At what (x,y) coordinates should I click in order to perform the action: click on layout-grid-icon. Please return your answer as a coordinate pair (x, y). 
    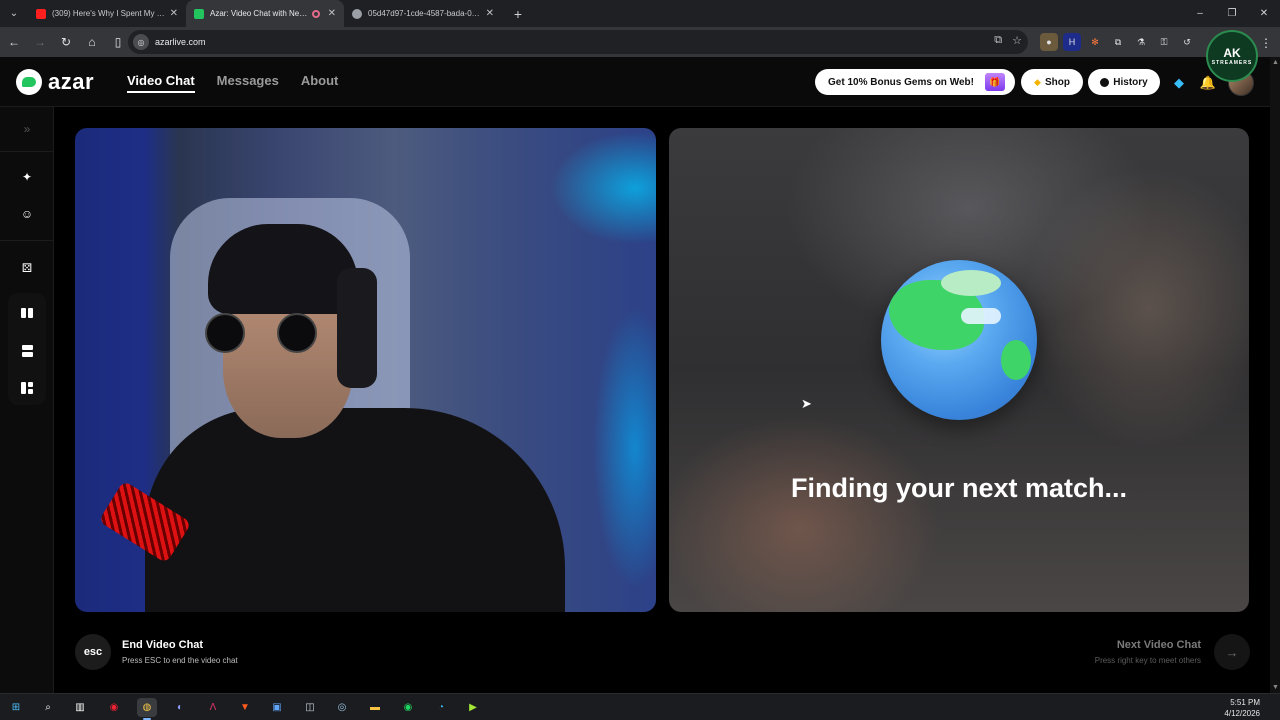
    Looking at the image, I should click on (27, 388).